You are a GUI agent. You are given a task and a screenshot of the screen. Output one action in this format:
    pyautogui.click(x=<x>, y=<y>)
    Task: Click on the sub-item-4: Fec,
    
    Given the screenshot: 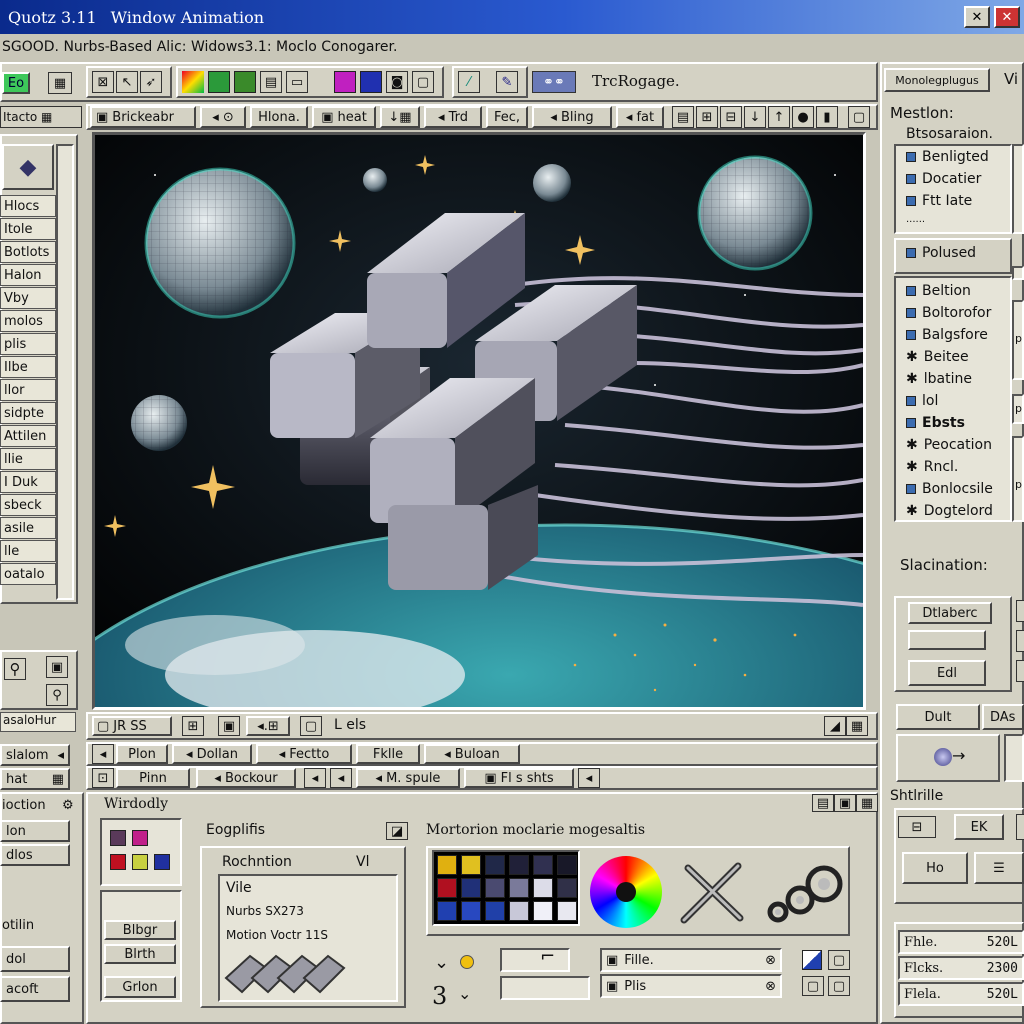 What is the action you would take?
    pyautogui.click(x=507, y=117)
    